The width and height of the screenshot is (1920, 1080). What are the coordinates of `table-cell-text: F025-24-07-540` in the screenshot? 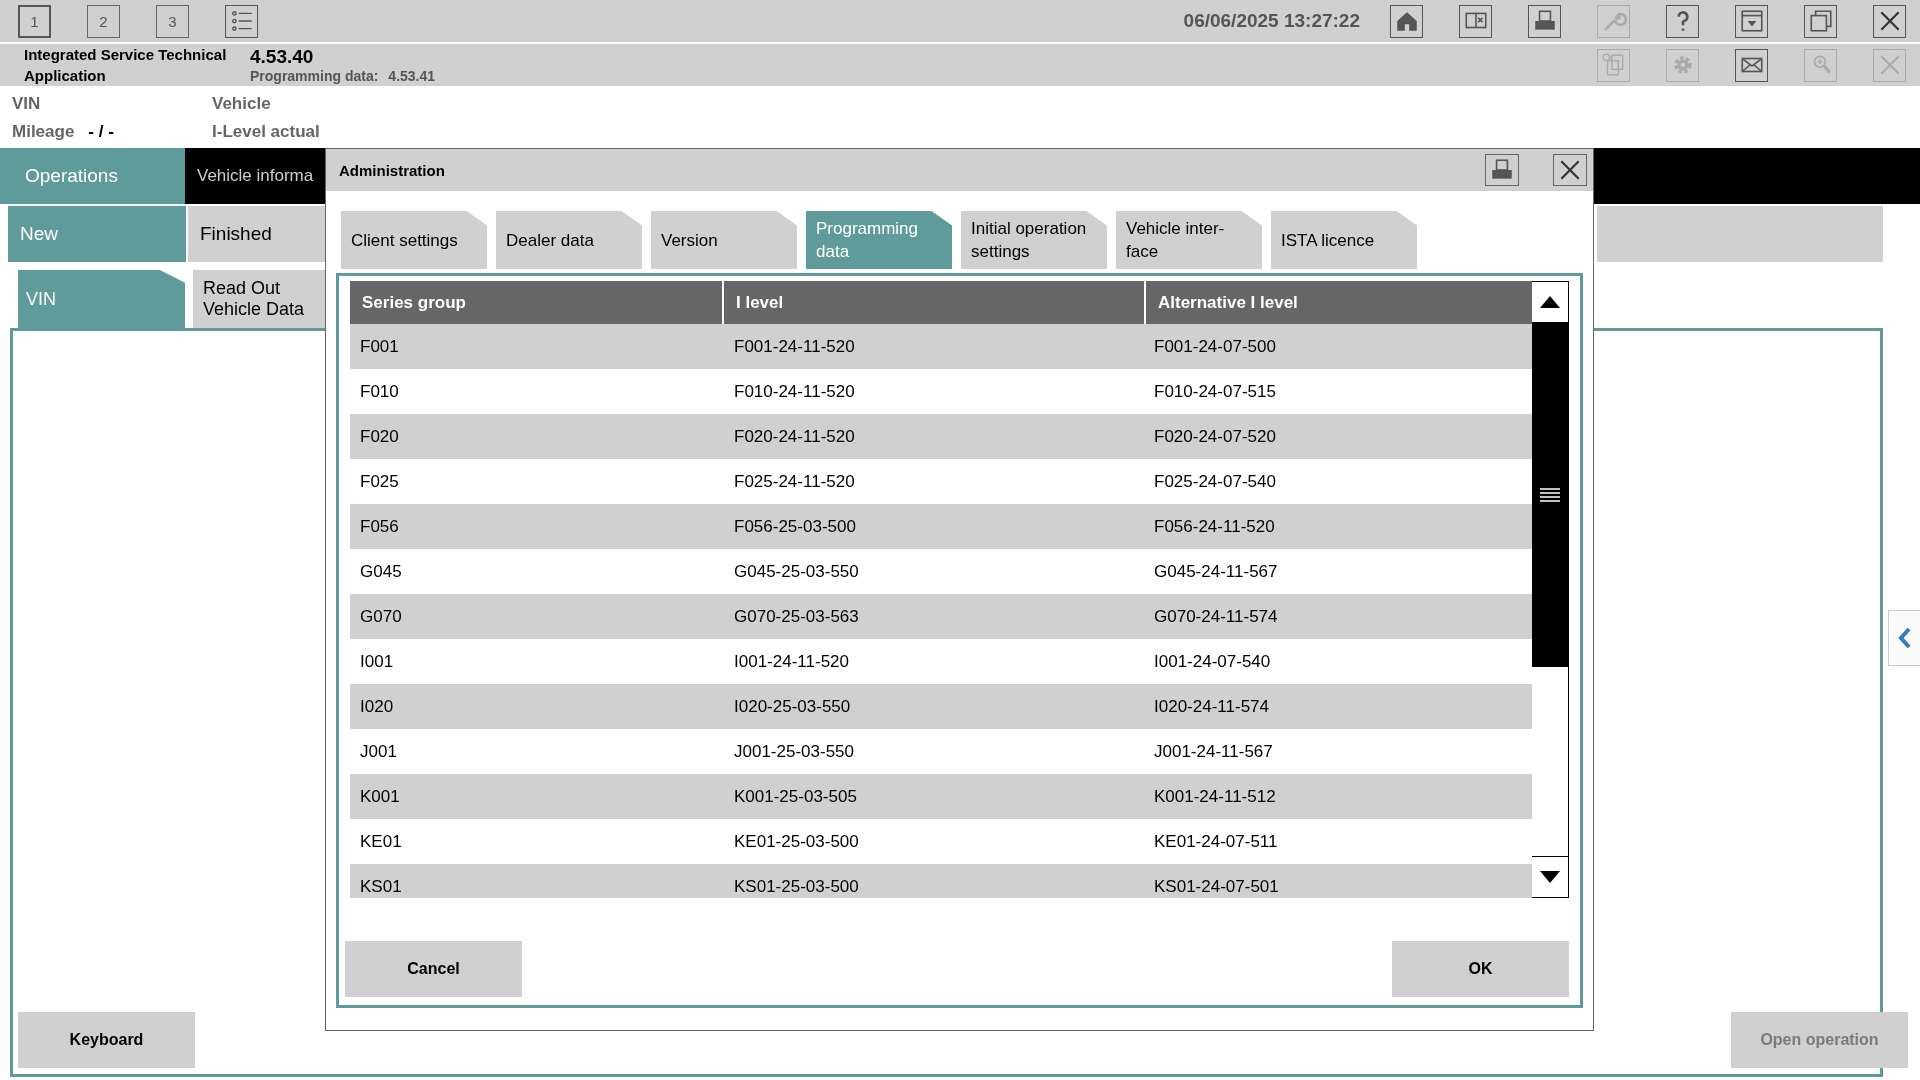 It's located at (1215, 481).